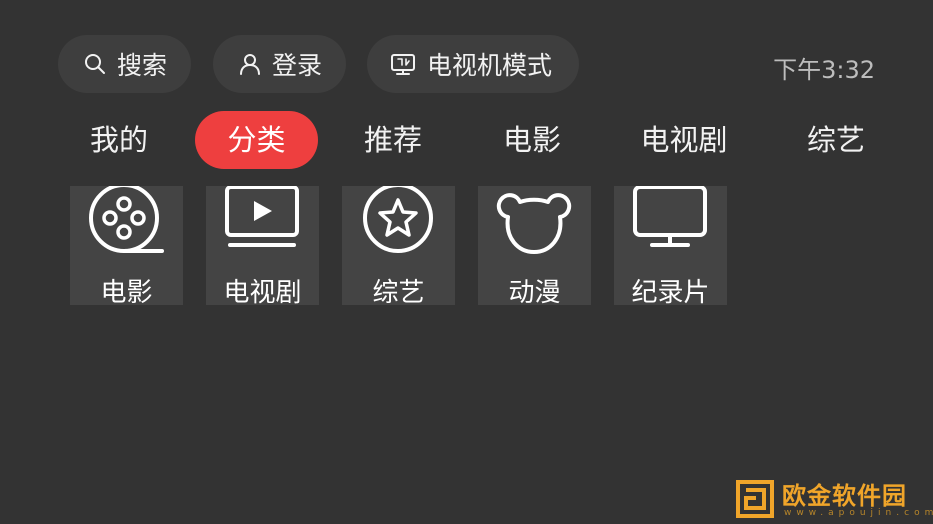 Image resolution: width=933 pixels, height=524 pixels. Describe the element at coordinates (142, 65) in the screenshot. I see `search-label: 搜索` at that location.